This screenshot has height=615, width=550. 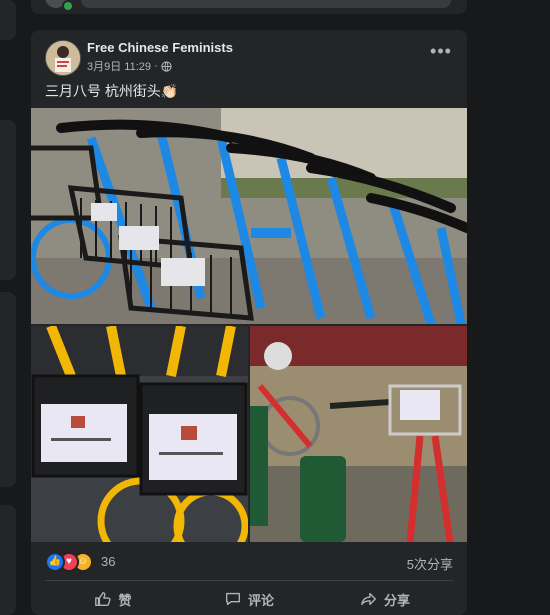 What do you see at coordinates (119, 66) in the screenshot?
I see `post-date: 3月9日 11:29` at bounding box center [119, 66].